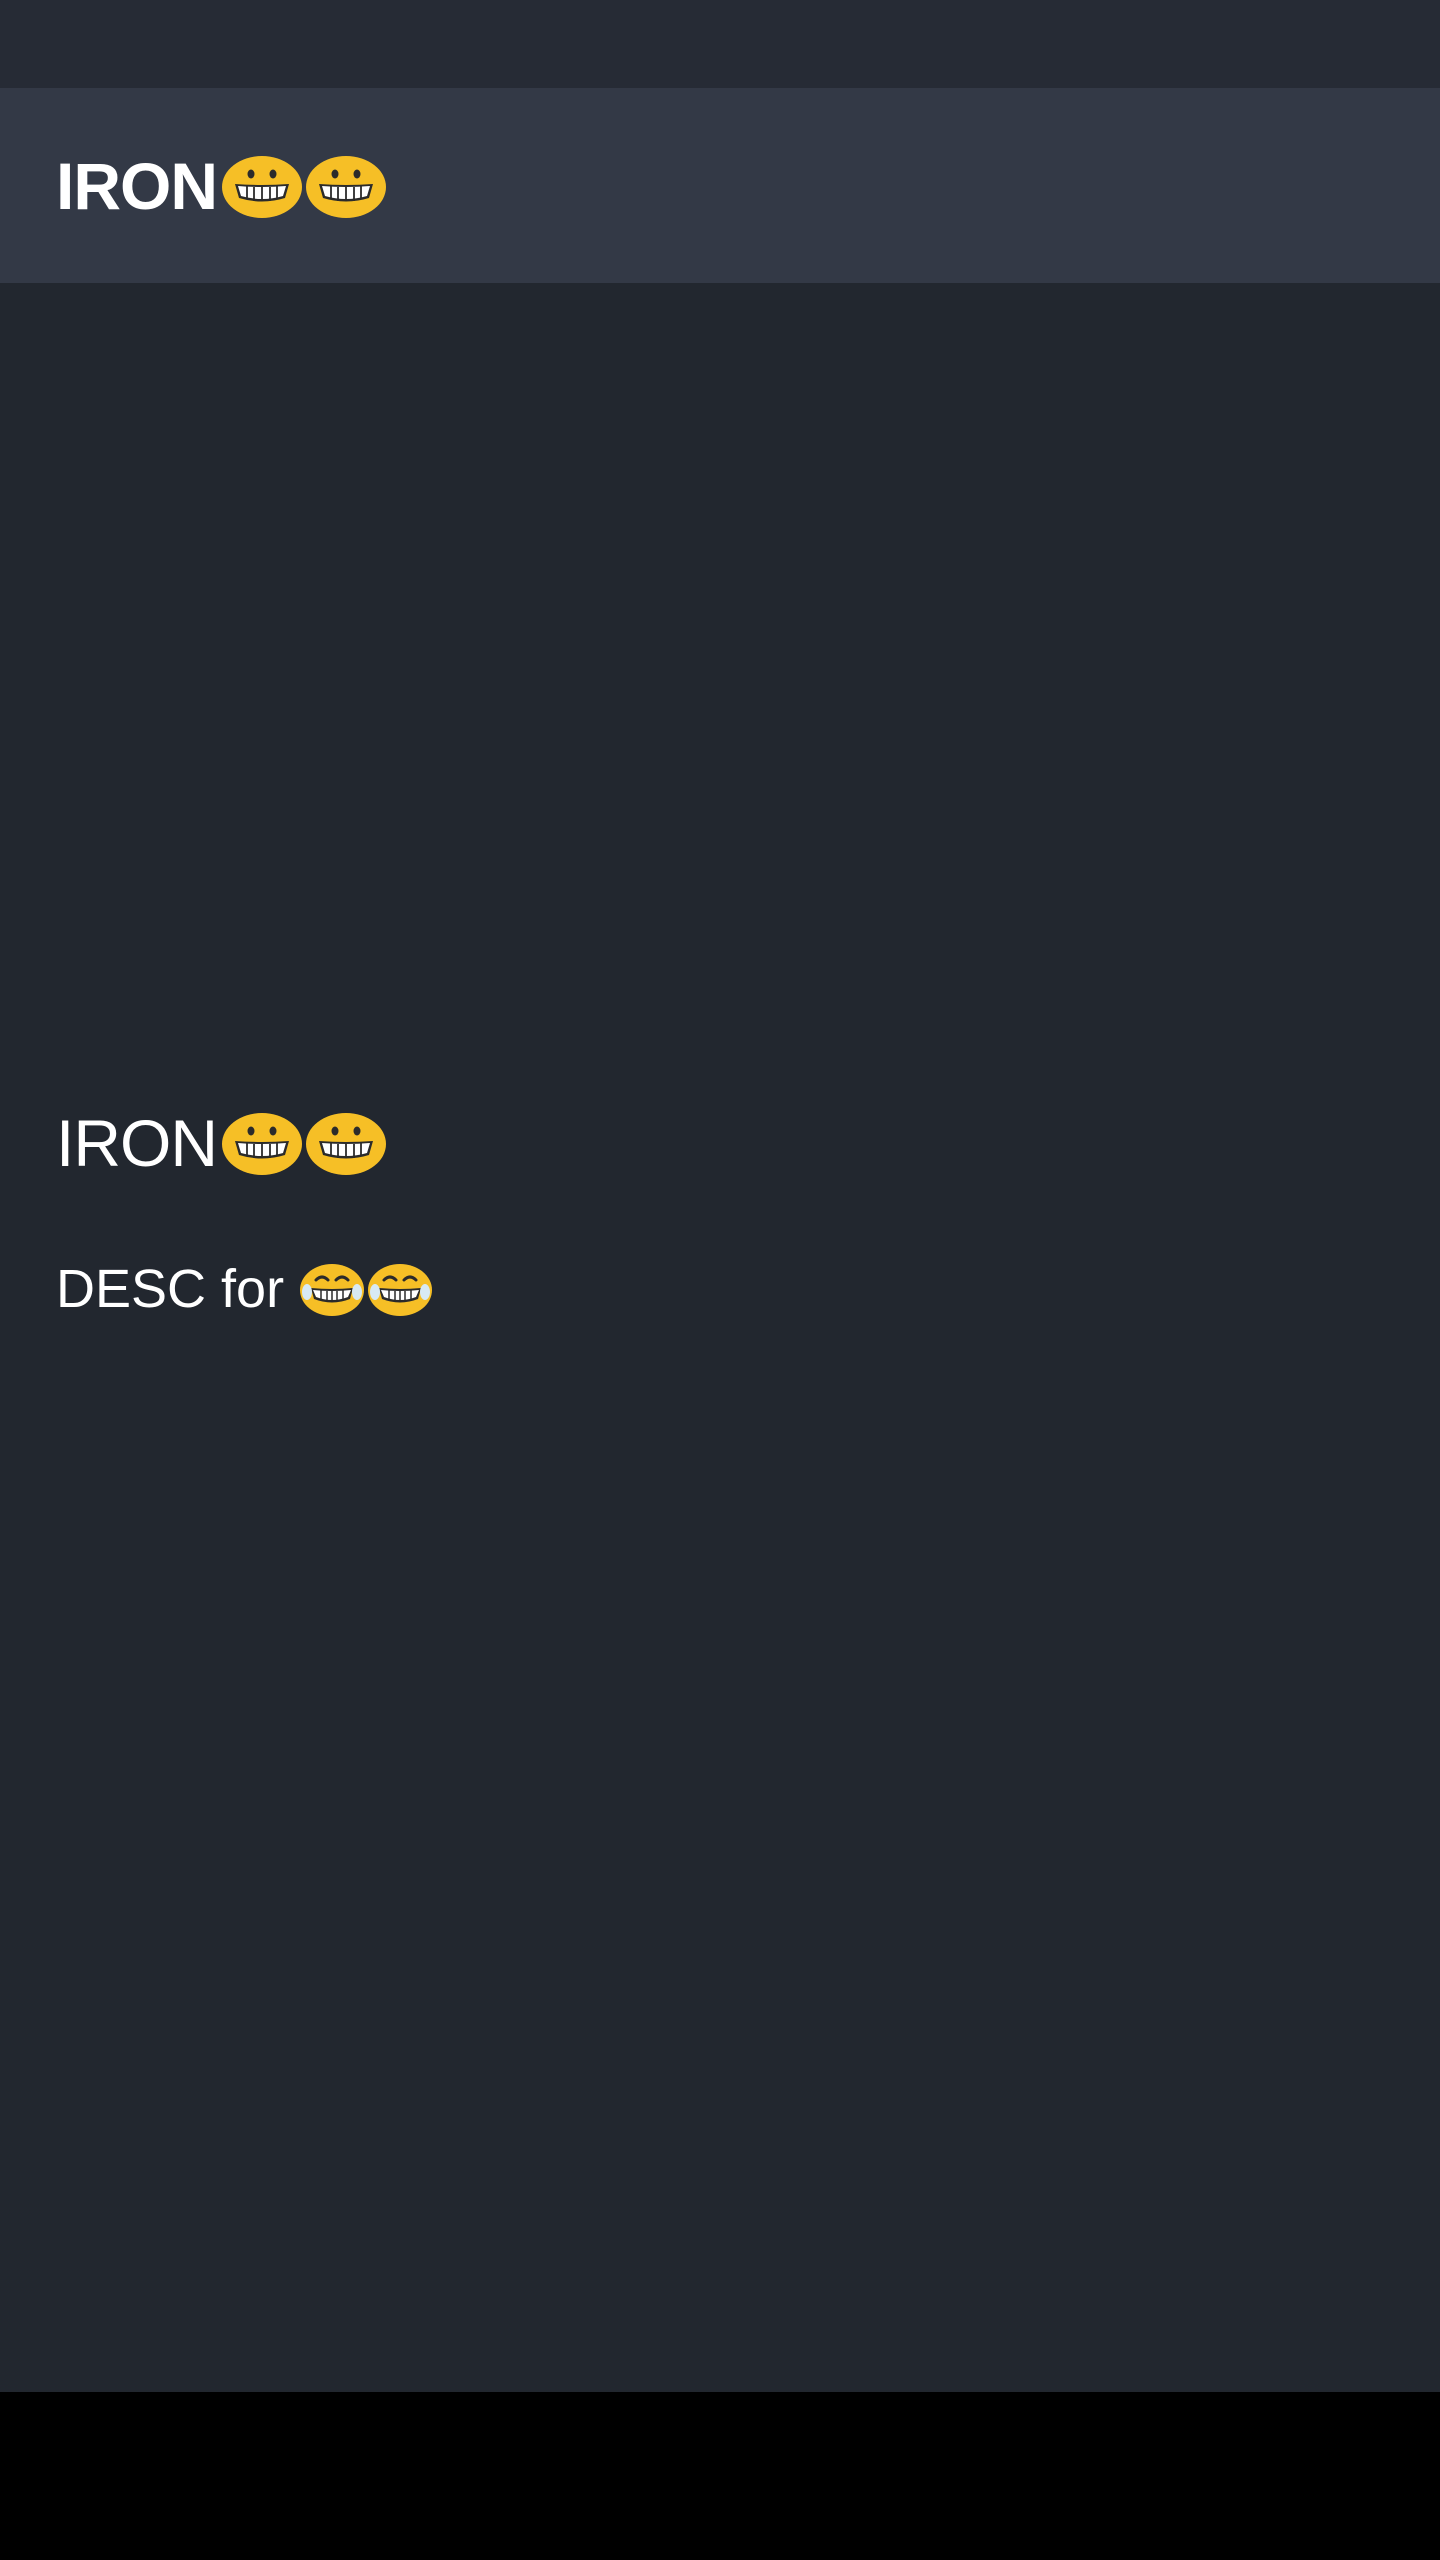  What do you see at coordinates (137, 185) in the screenshot?
I see `app-bar-title-text: IRON` at bounding box center [137, 185].